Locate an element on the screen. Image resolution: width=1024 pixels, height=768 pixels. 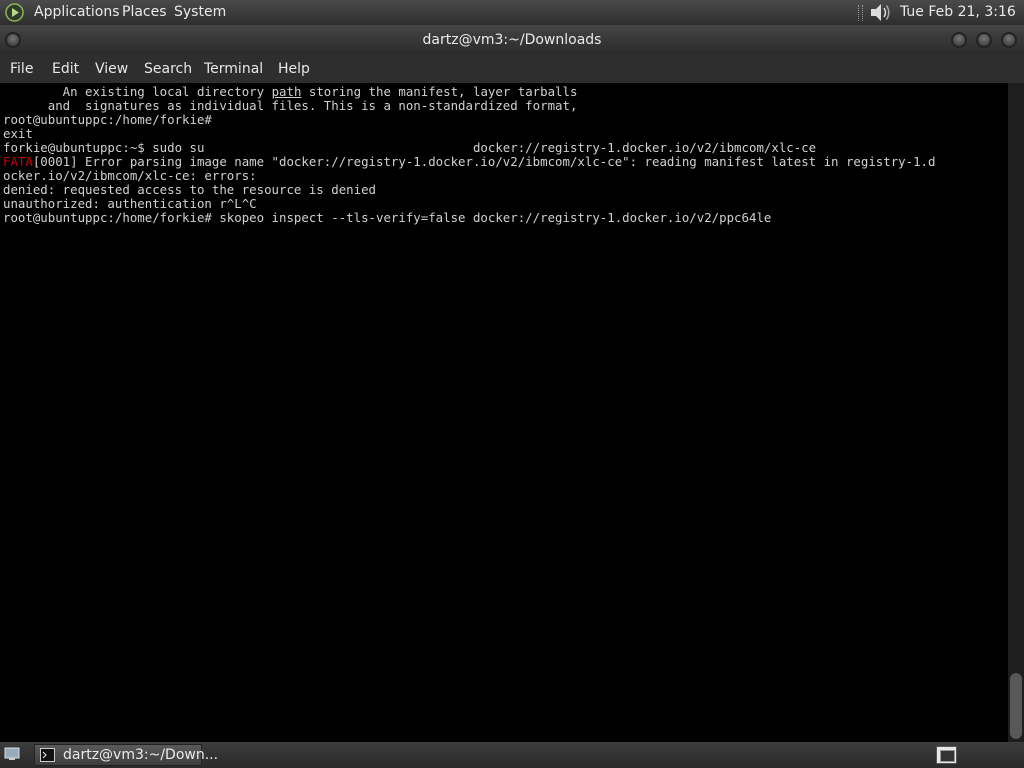
places-menu: Places is located at coordinates (144, 12).